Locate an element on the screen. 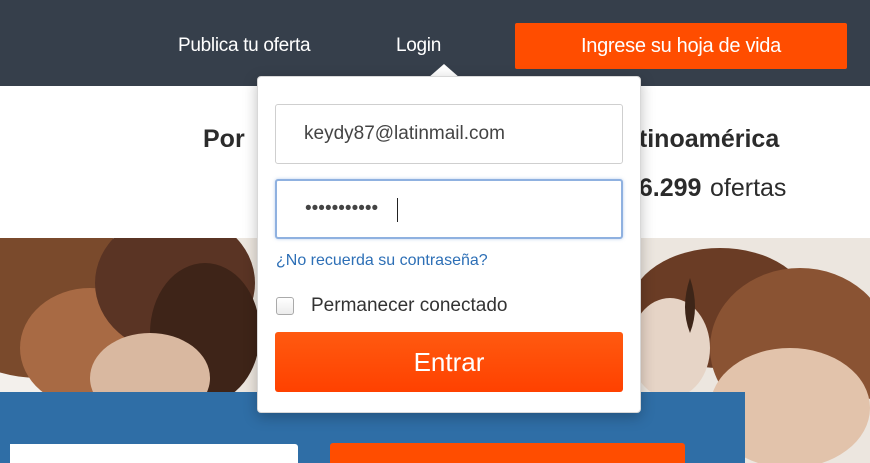  remember-label: Permanecer conectado is located at coordinates (409, 305).